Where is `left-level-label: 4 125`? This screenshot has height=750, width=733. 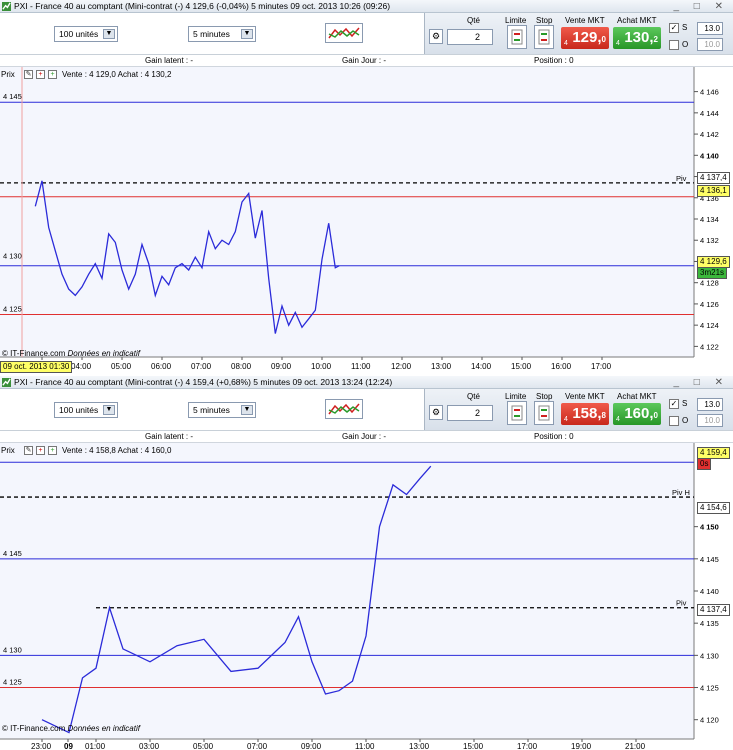
left-level-label: 4 125 is located at coordinates (12, 682).